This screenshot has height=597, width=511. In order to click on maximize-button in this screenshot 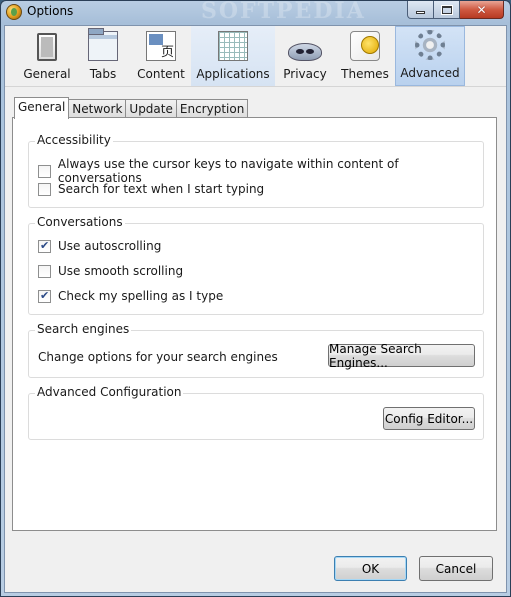, I will do `click(447, 10)`.